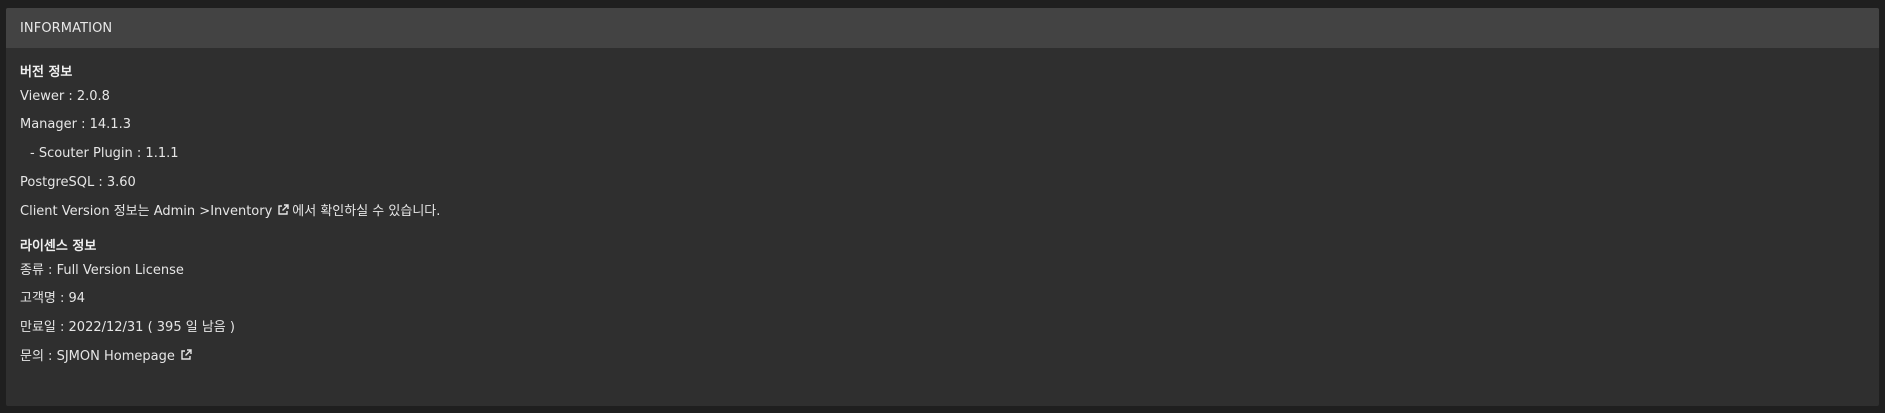 The width and height of the screenshot is (1885, 413). I want to click on viewer-version: Viewer : 2.0.8, so click(65, 96).